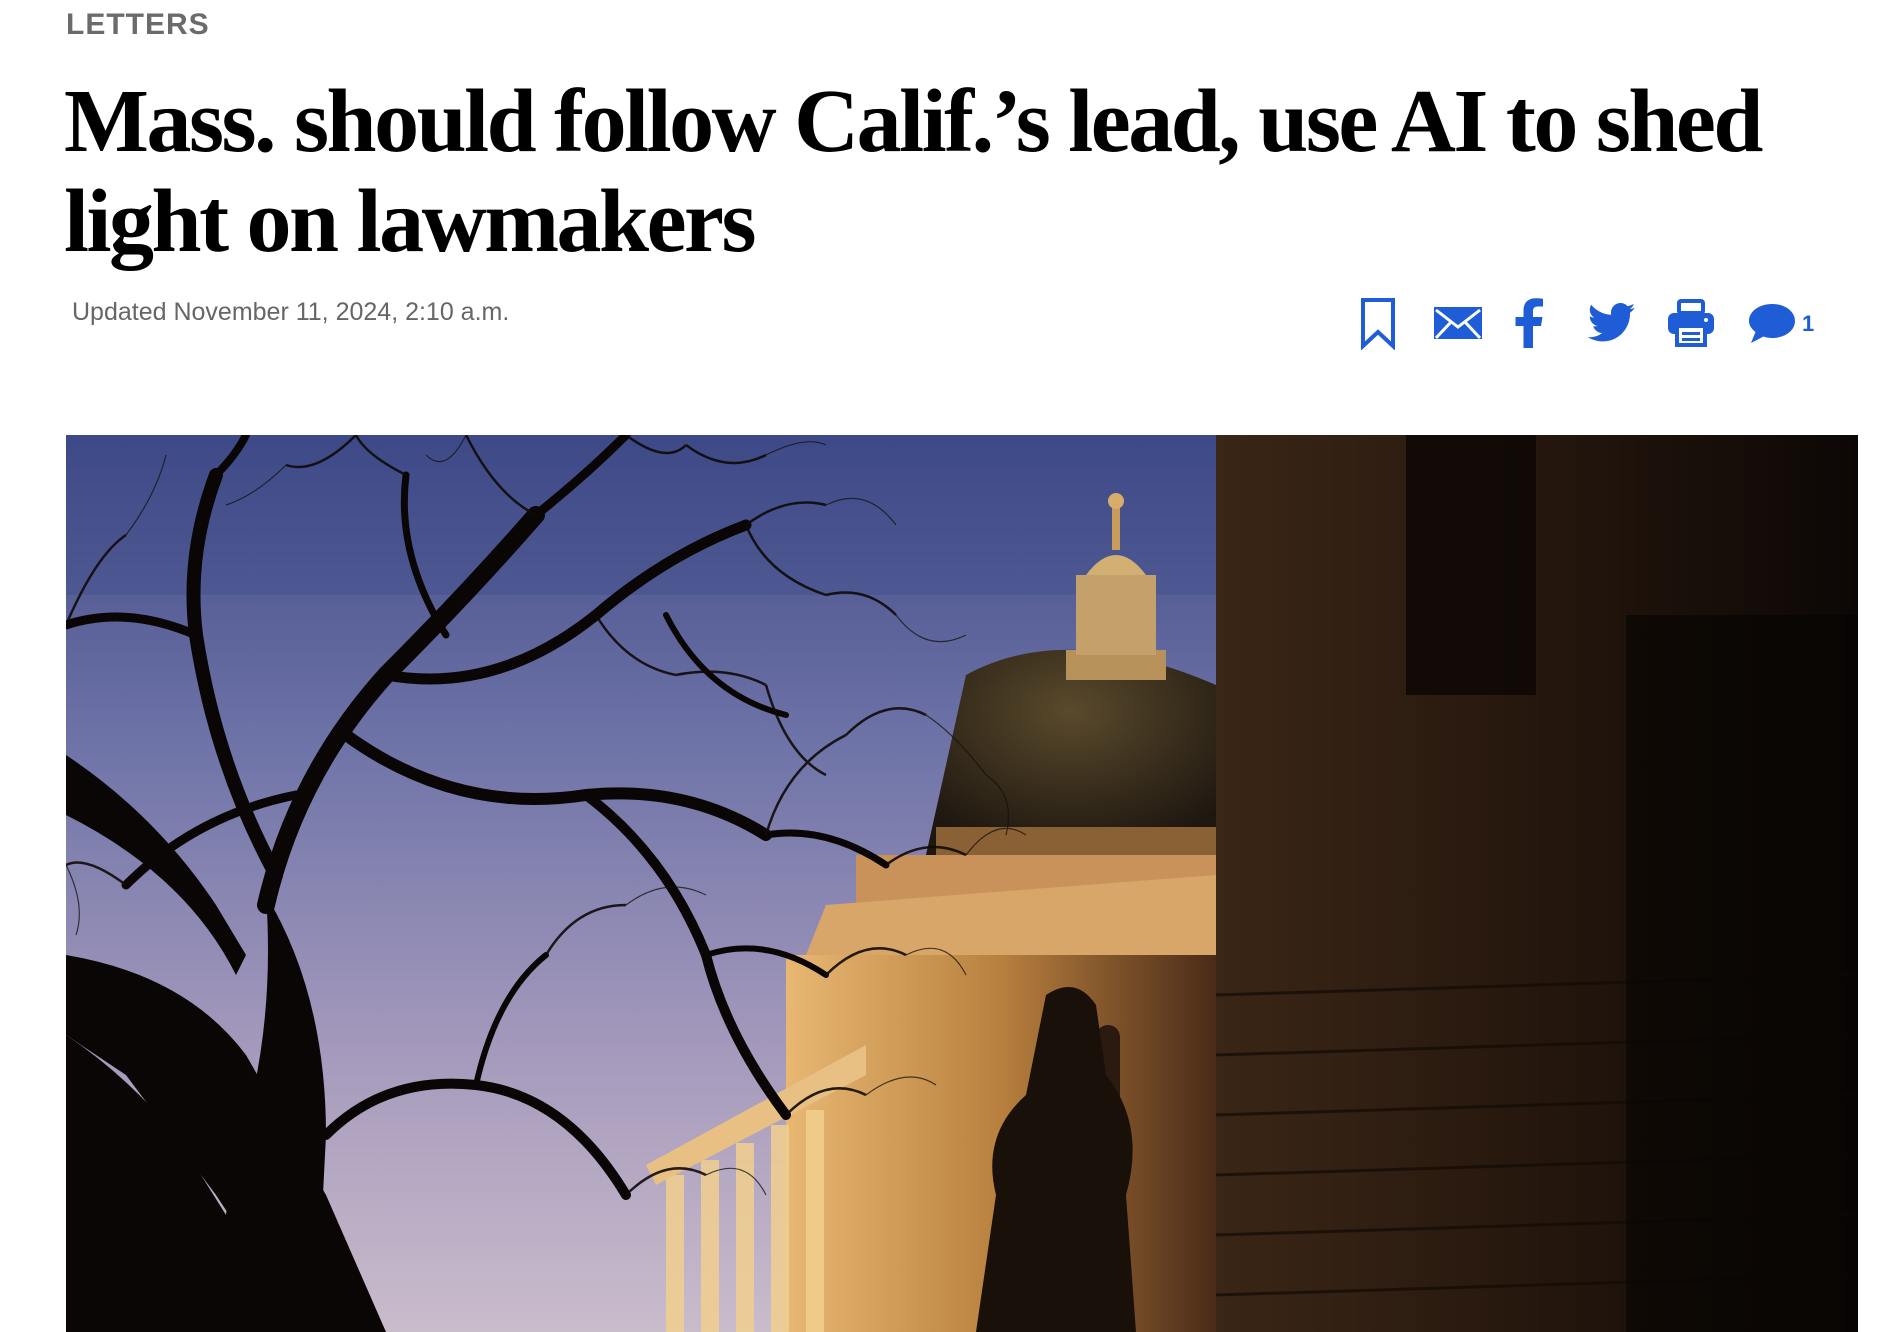 This screenshot has width=1900, height=1332. I want to click on twitter-share-button, so click(1612, 323).